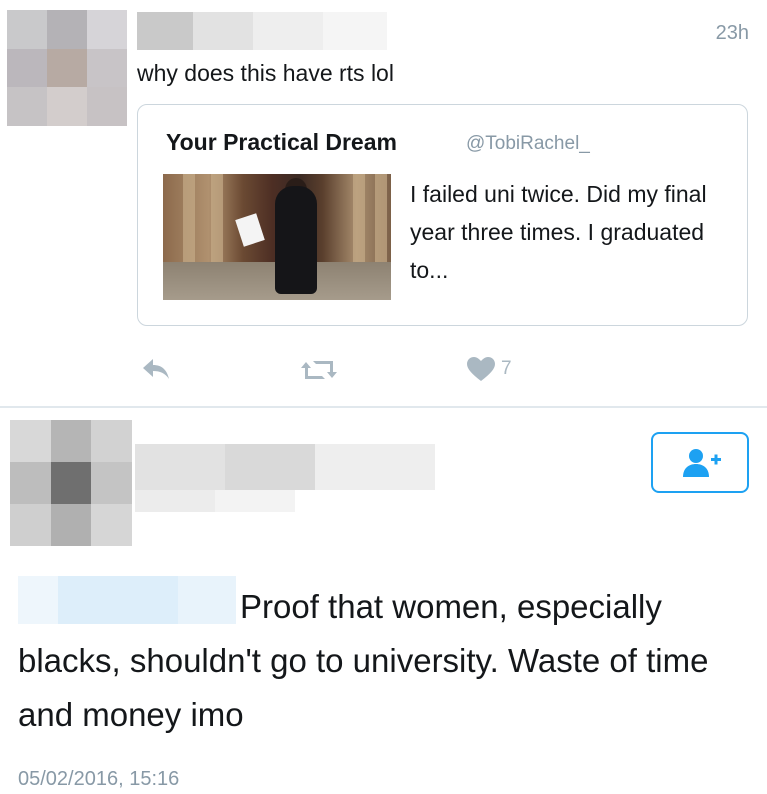  Describe the element at coordinates (481, 371) in the screenshot. I see `heart-icon` at that location.